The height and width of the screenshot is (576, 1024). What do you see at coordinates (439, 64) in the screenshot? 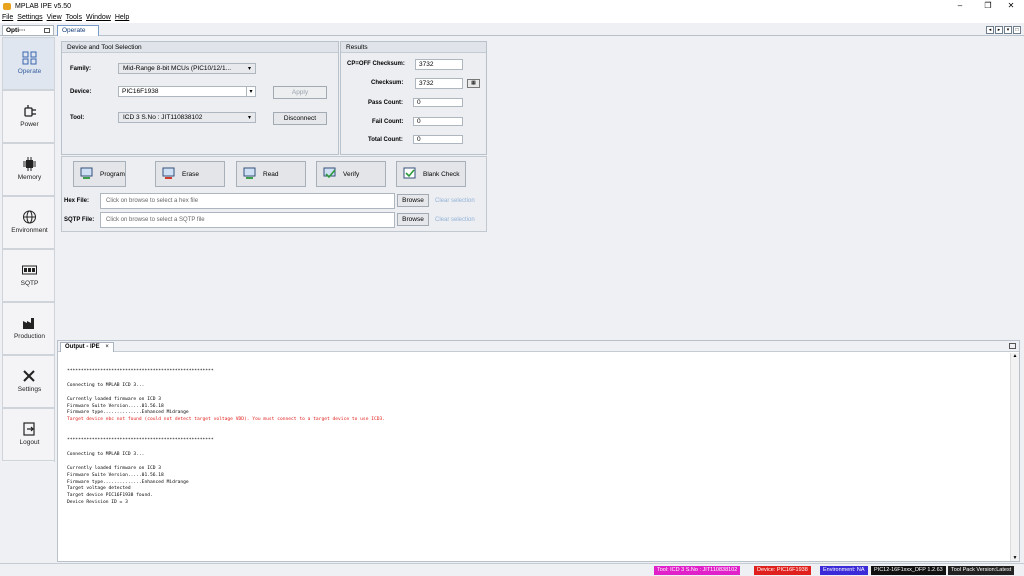
I see `cp-off-checksum-value: 3732` at bounding box center [439, 64].